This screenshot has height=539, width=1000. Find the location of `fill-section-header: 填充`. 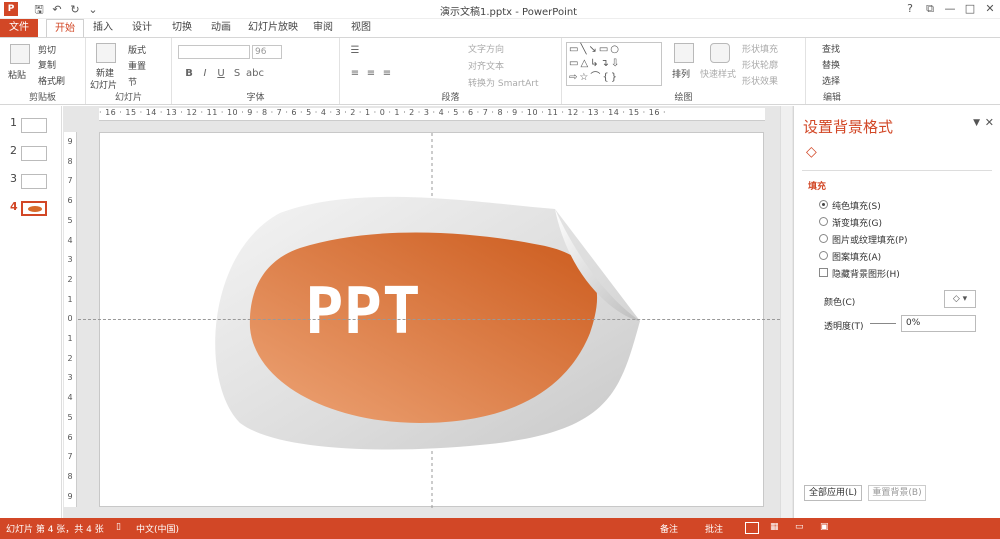

fill-section-header: 填充 is located at coordinates (817, 185).